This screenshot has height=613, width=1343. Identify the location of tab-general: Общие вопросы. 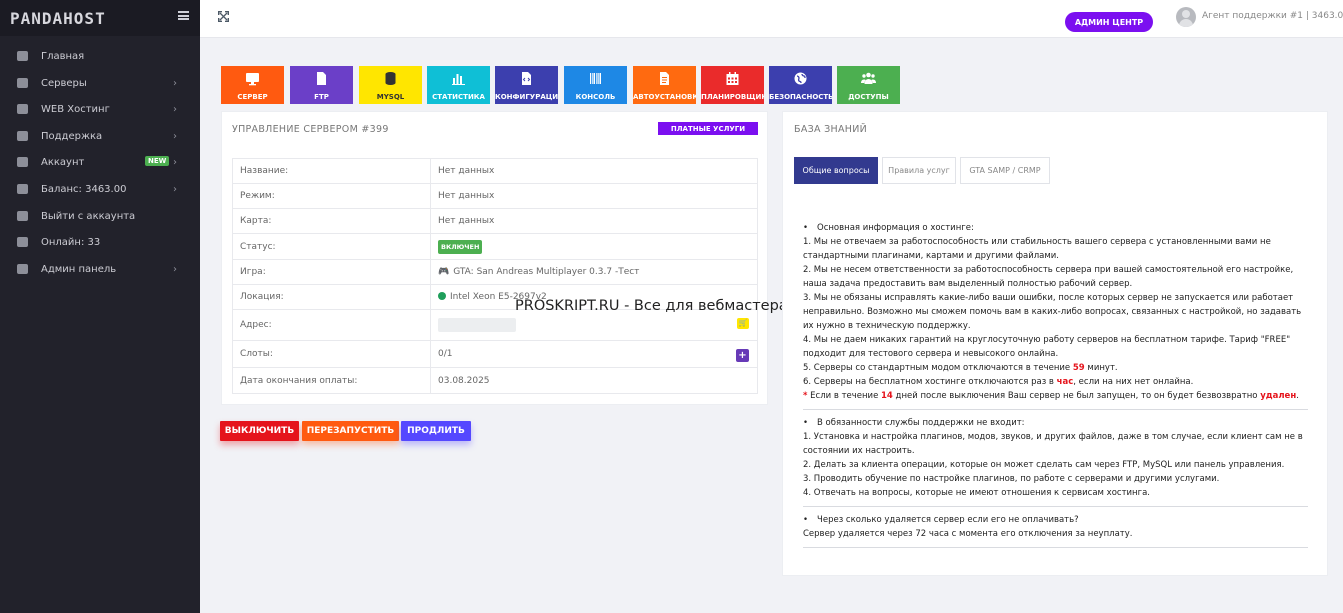
(836, 170).